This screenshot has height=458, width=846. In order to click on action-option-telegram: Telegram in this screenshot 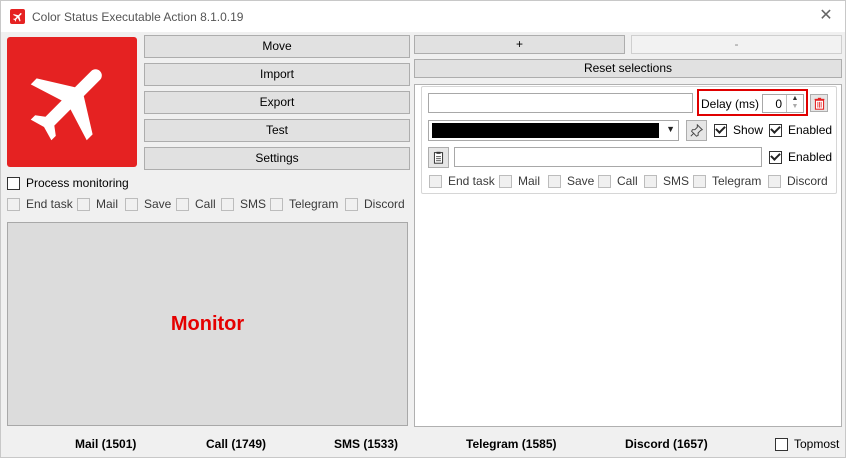, I will do `click(727, 181)`.